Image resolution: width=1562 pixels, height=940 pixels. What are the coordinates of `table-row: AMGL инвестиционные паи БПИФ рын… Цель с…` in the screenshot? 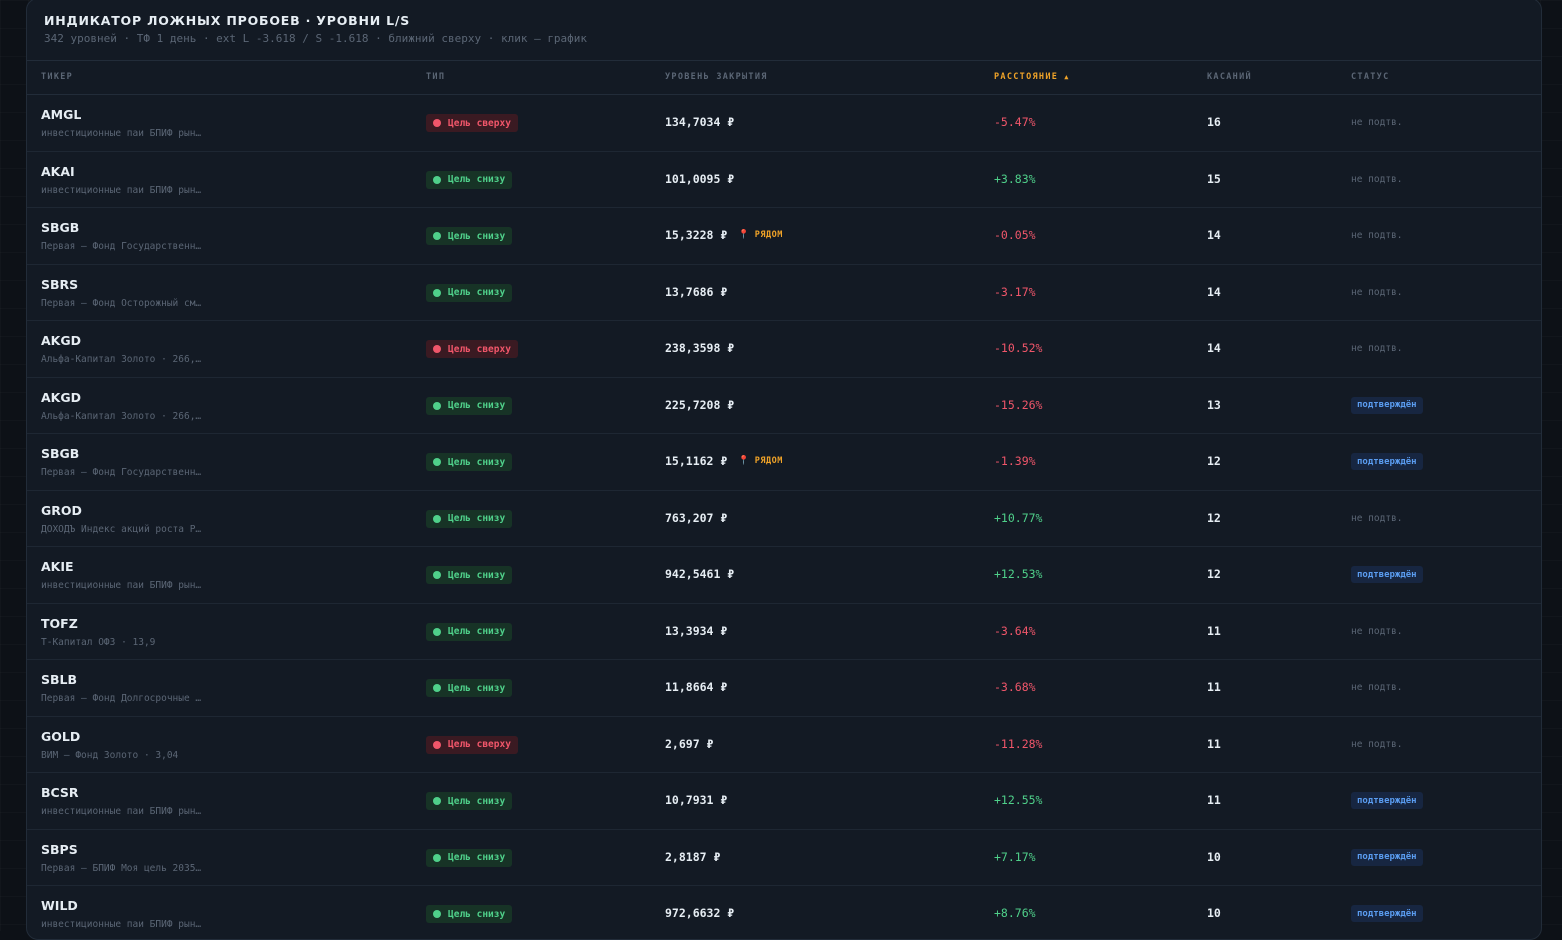 It's located at (784, 123).